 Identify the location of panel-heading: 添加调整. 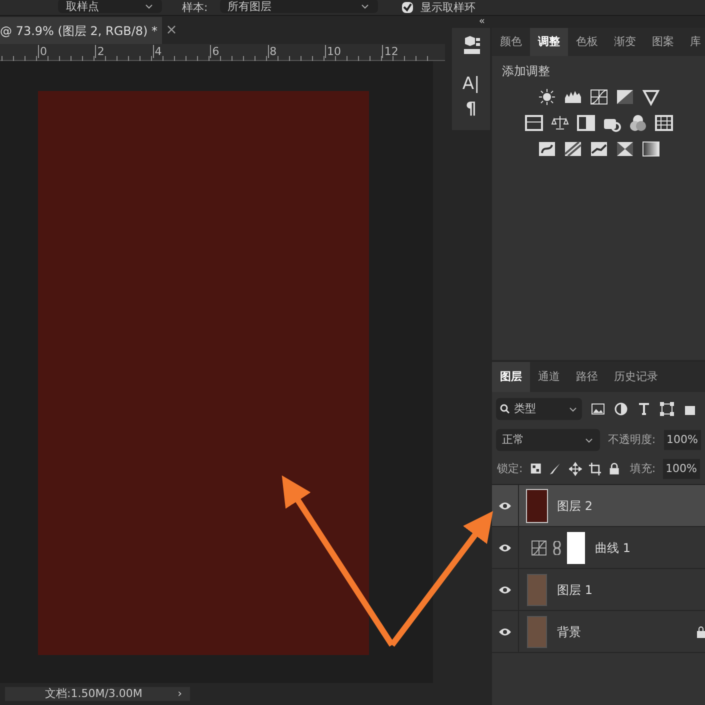
(526, 71).